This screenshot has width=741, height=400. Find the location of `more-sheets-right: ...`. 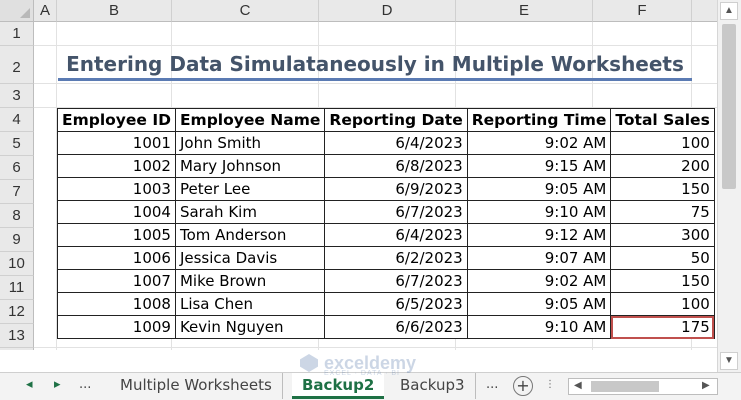

more-sheets-right: ... is located at coordinates (492, 384).